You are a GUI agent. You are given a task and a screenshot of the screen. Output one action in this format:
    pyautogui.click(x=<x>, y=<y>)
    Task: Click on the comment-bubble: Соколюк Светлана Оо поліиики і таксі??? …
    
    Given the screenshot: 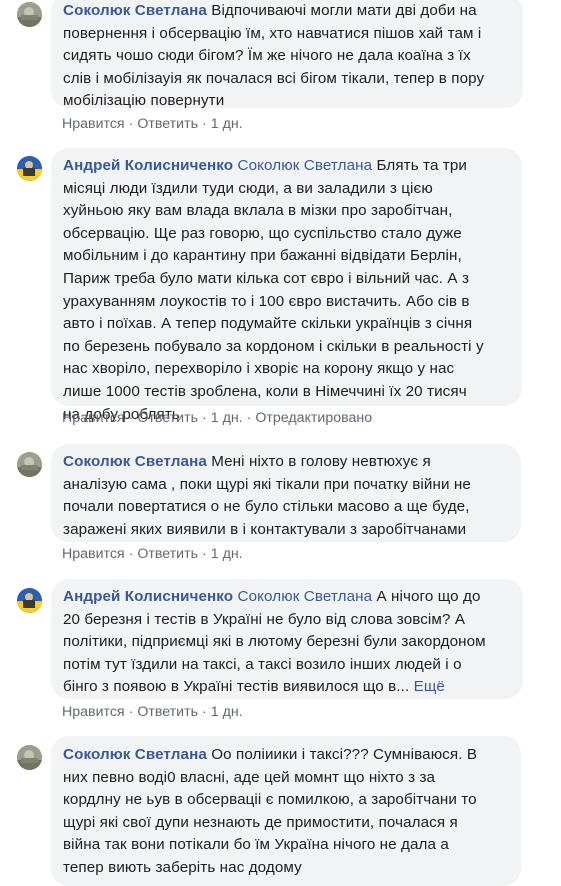 What is the action you would take?
    pyautogui.click(x=286, y=811)
    